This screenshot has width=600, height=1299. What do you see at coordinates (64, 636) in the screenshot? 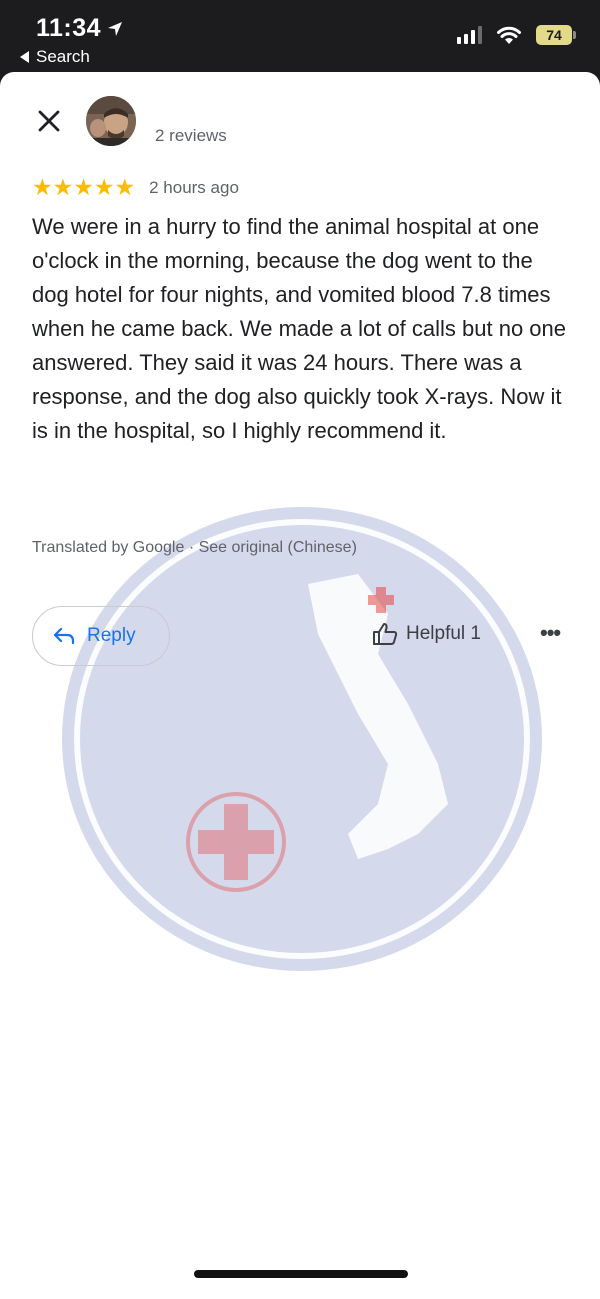
I see `reply-arrow-icon` at bounding box center [64, 636].